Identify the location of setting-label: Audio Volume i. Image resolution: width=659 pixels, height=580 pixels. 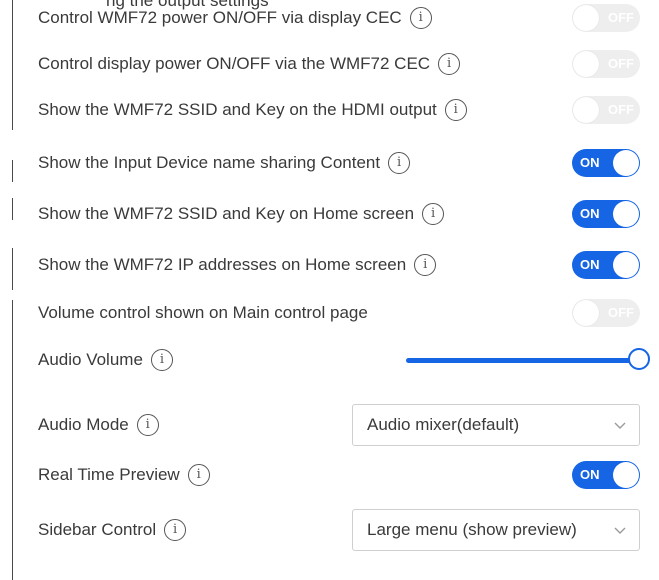
(105, 360).